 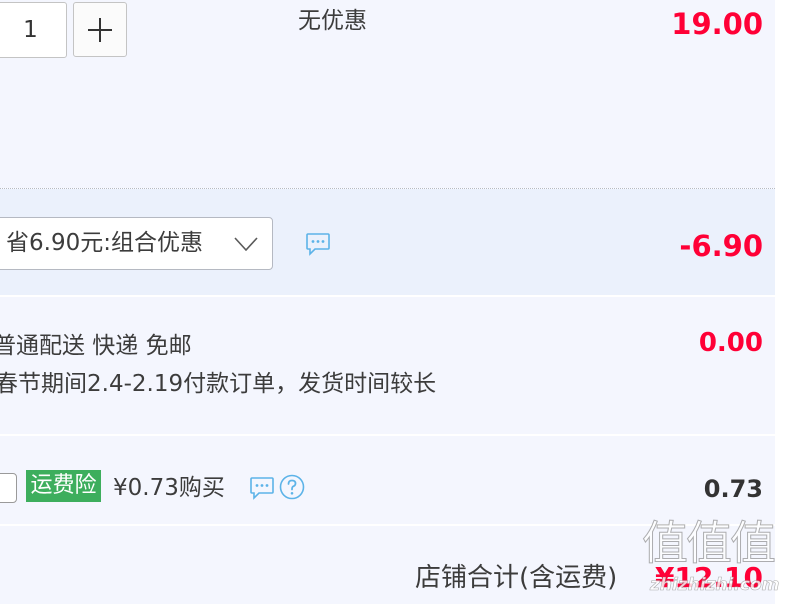 What do you see at coordinates (33, 30) in the screenshot?
I see `quantity-input` at bounding box center [33, 30].